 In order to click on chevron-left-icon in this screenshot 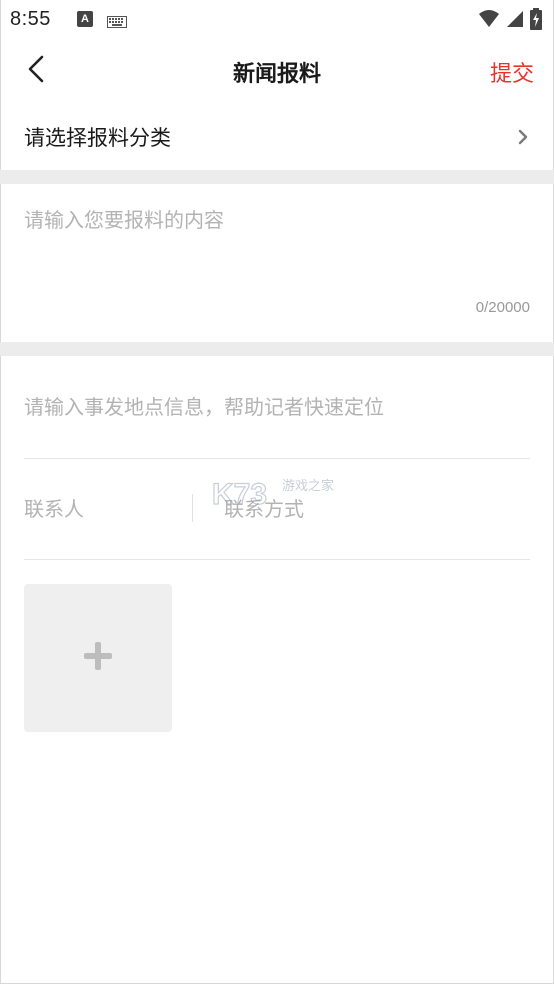, I will do `click(36, 71)`.